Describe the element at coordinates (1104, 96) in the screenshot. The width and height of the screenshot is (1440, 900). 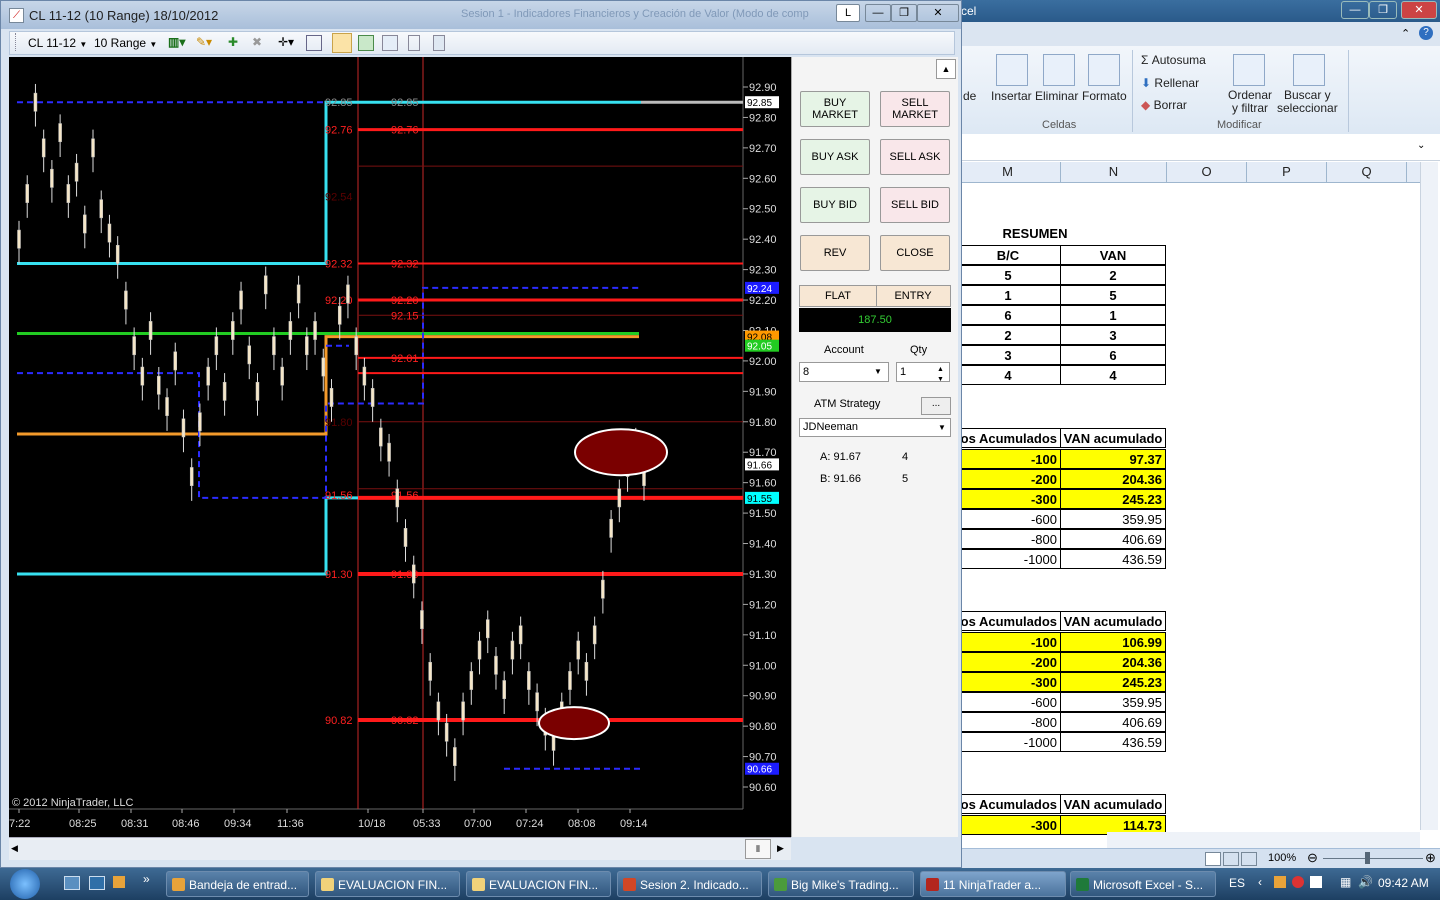
I see `format-button: Formato` at that location.